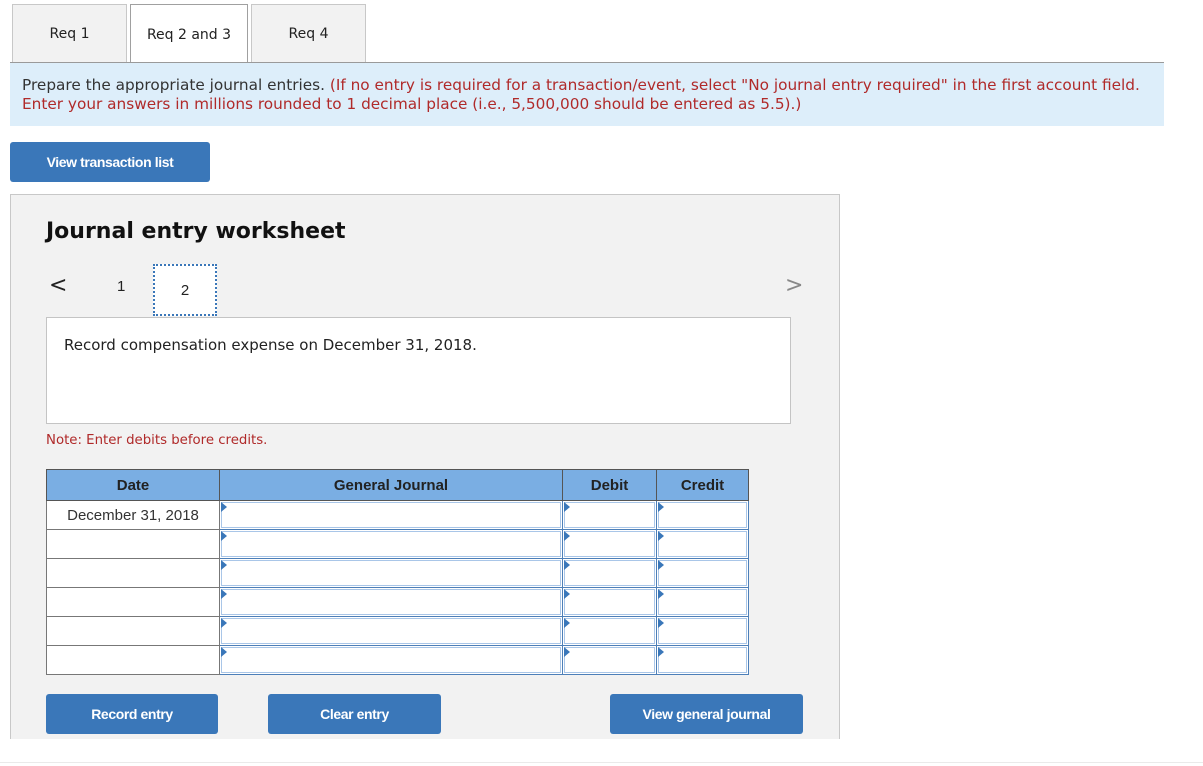  What do you see at coordinates (58, 285) in the screenshot?
I see `chevron-left-icon: <` at bounding box center [58, 285].